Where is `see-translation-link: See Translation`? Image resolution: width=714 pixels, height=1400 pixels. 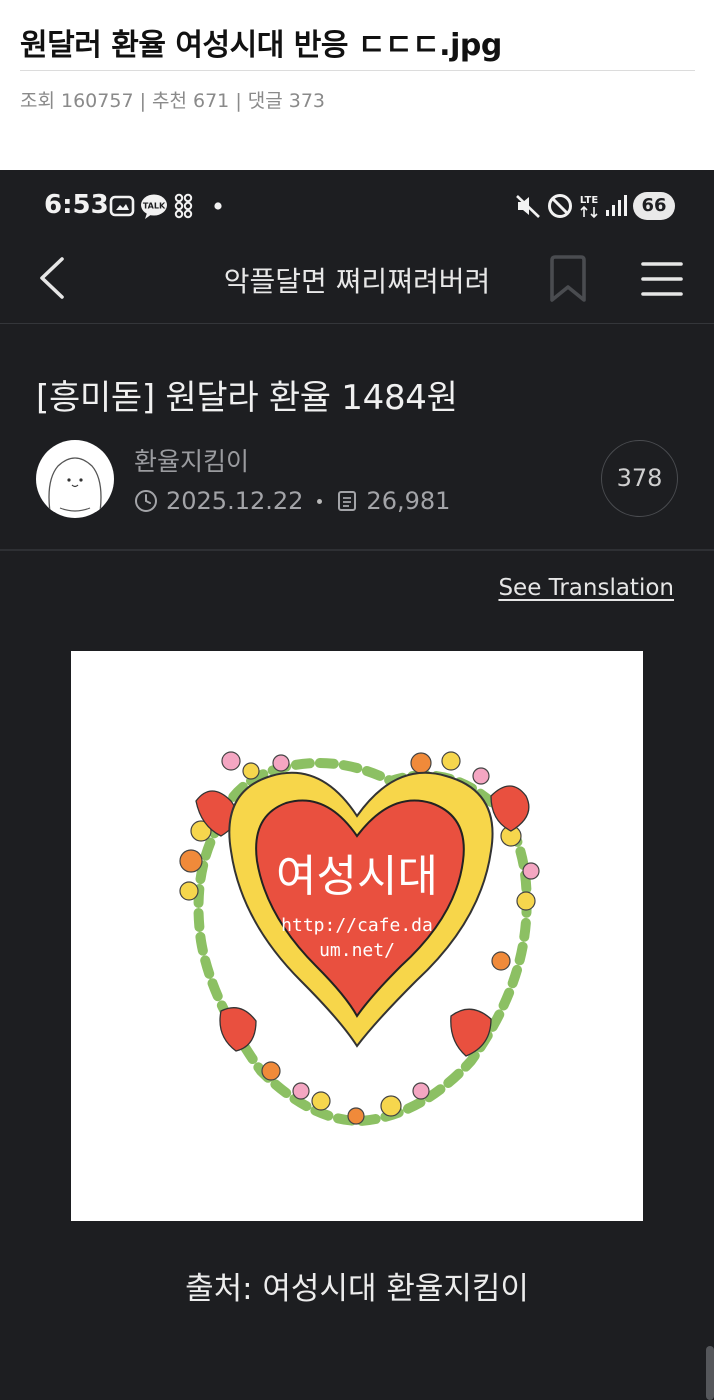
see-translation-link: See Translation is located at coordinates (586, 588).